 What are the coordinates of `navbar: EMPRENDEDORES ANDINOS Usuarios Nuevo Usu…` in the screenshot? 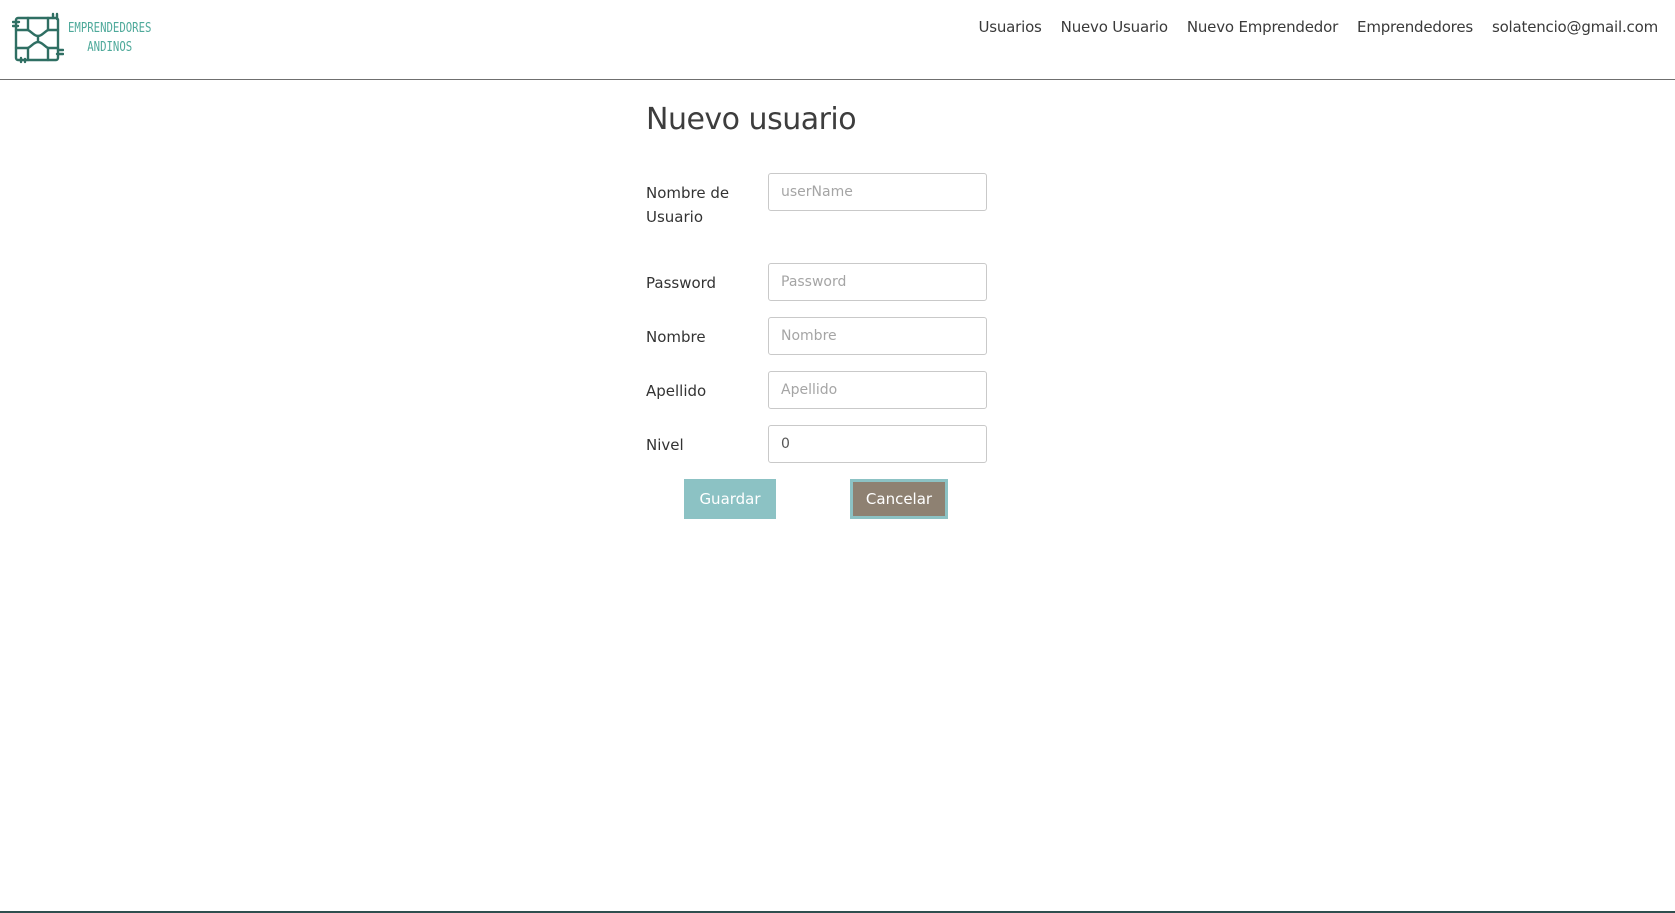 It's located at (837, 40).